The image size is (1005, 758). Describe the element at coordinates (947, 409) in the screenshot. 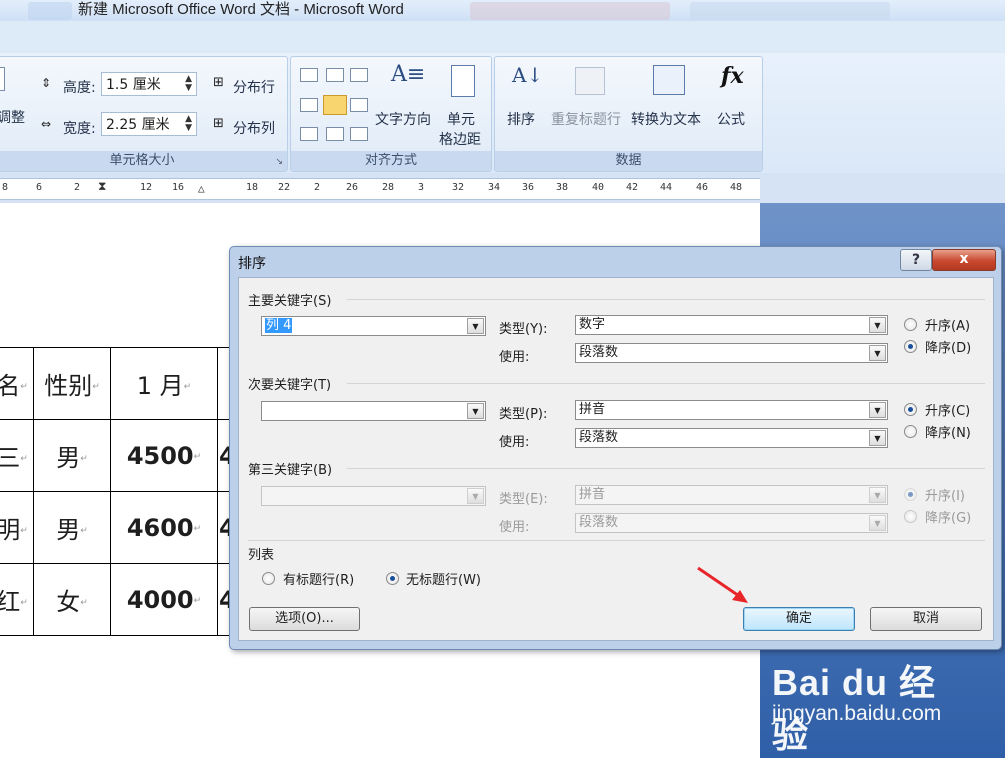

I see `secondary-ascending-label: 升序(C)` at that location.